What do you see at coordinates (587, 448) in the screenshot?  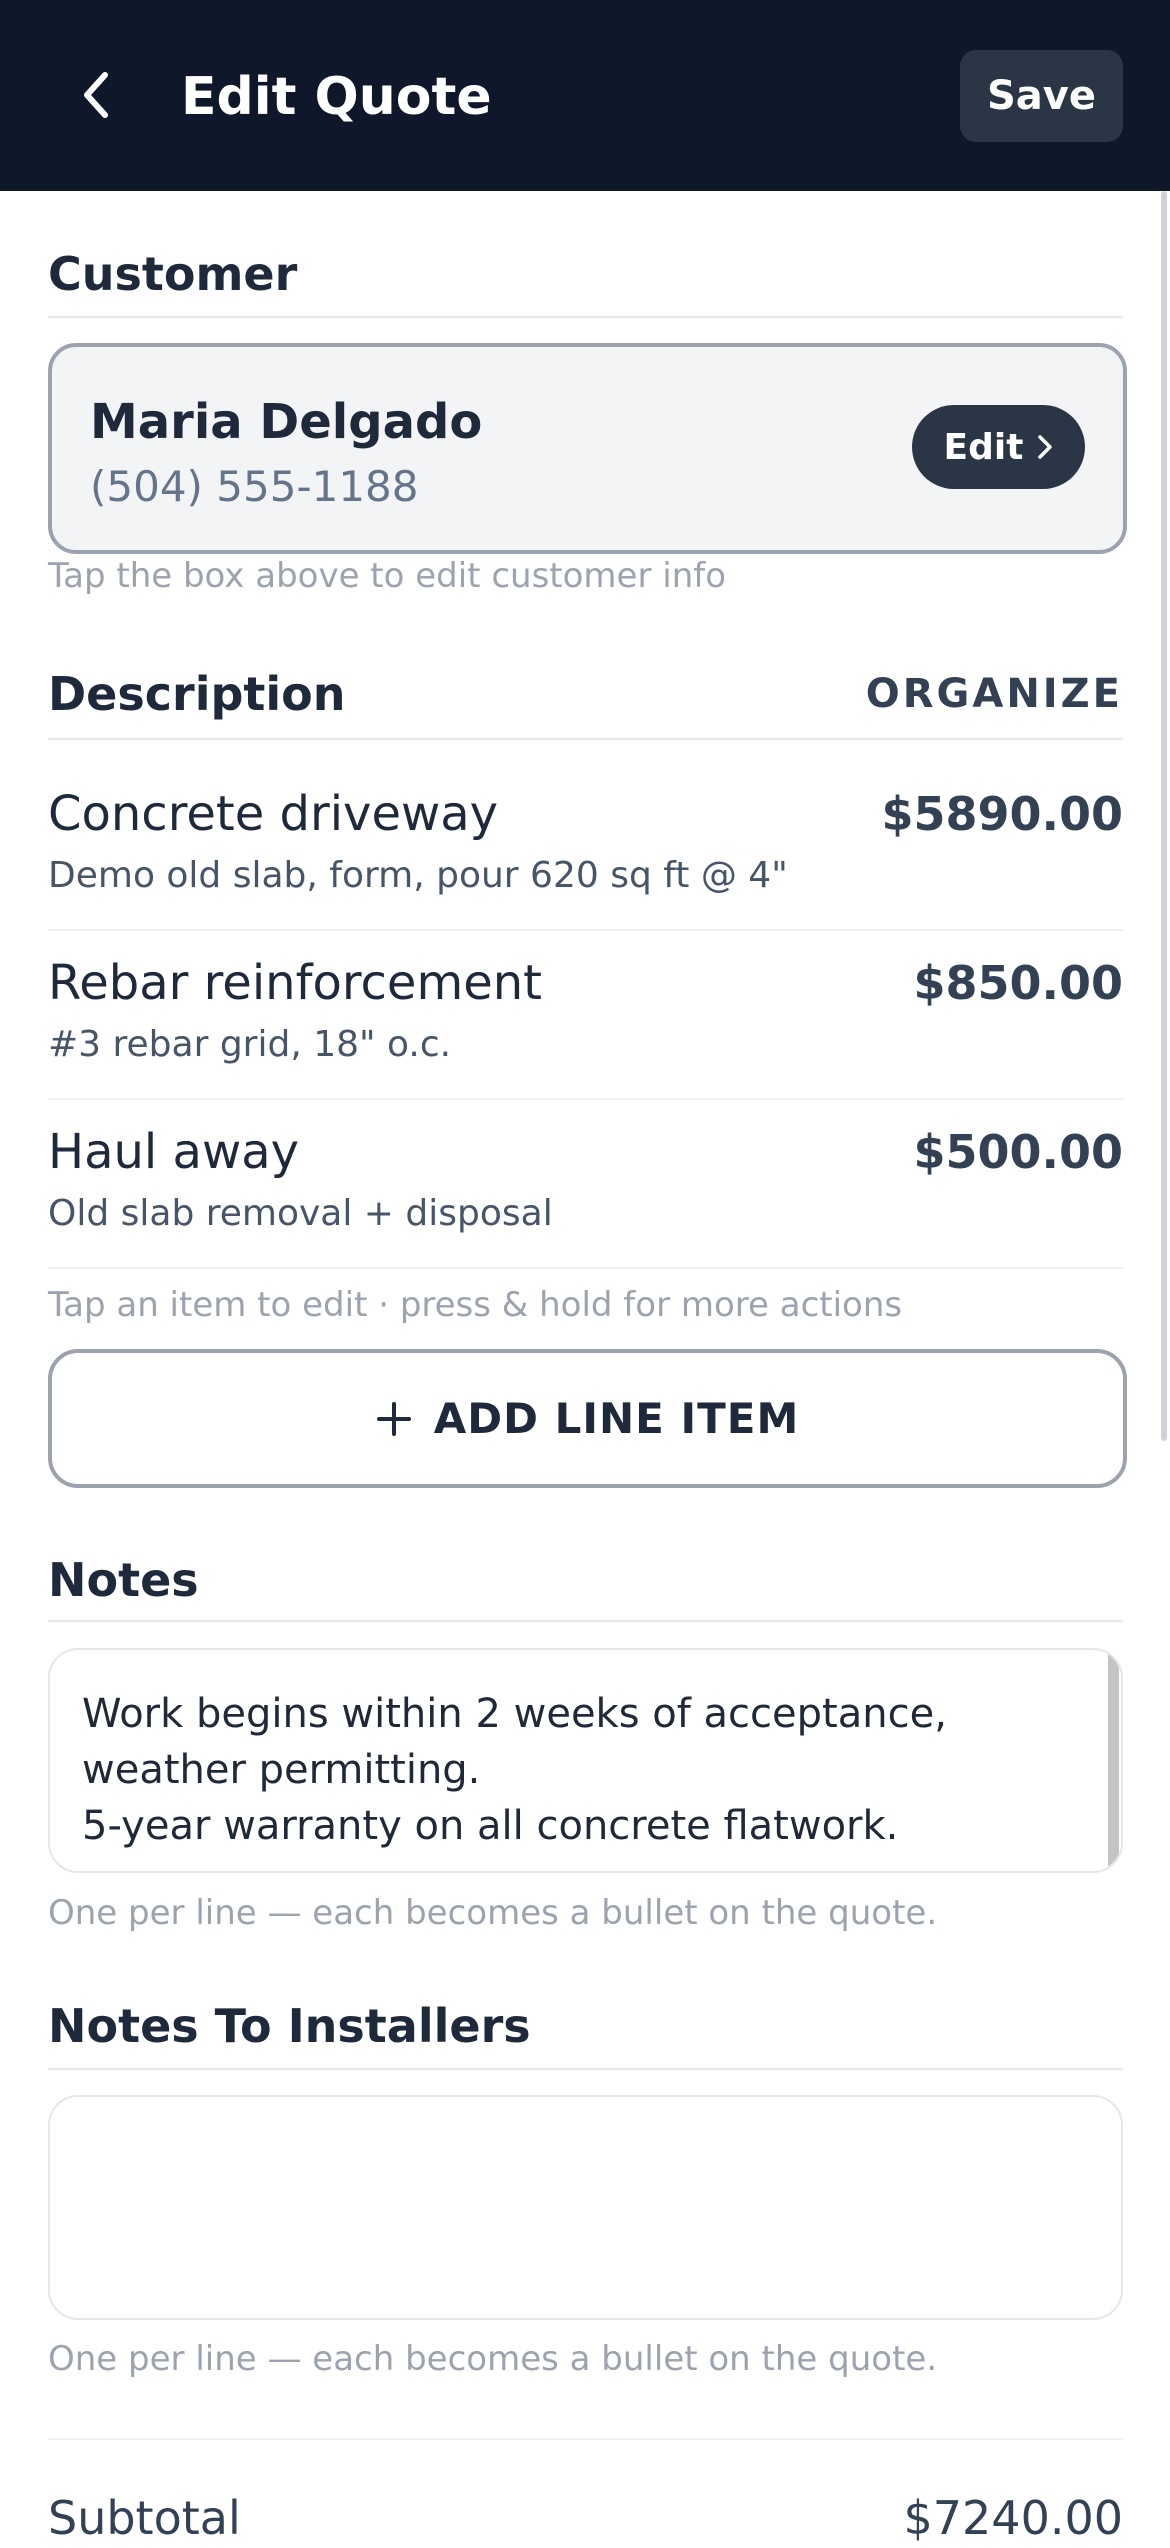 I see `customer-card: Maria Delgado (504) 555-1188 Edit` at bounding box center [587, 448].